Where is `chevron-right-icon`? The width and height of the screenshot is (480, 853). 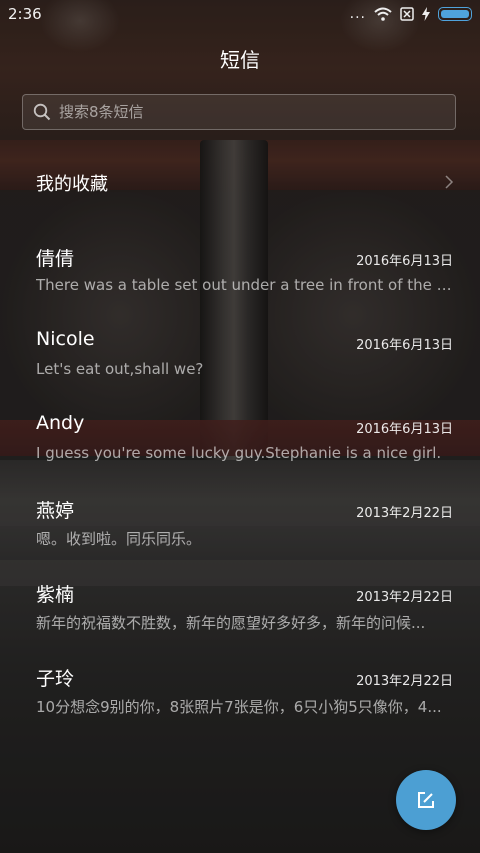
chevron-right-icon is located at coordinates (449, 182).